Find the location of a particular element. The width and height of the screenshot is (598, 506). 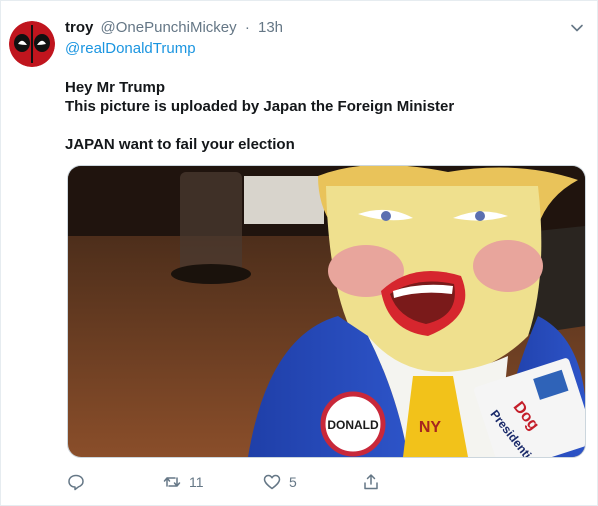

retweet-button: 11 is located at coordinates (183, 482).